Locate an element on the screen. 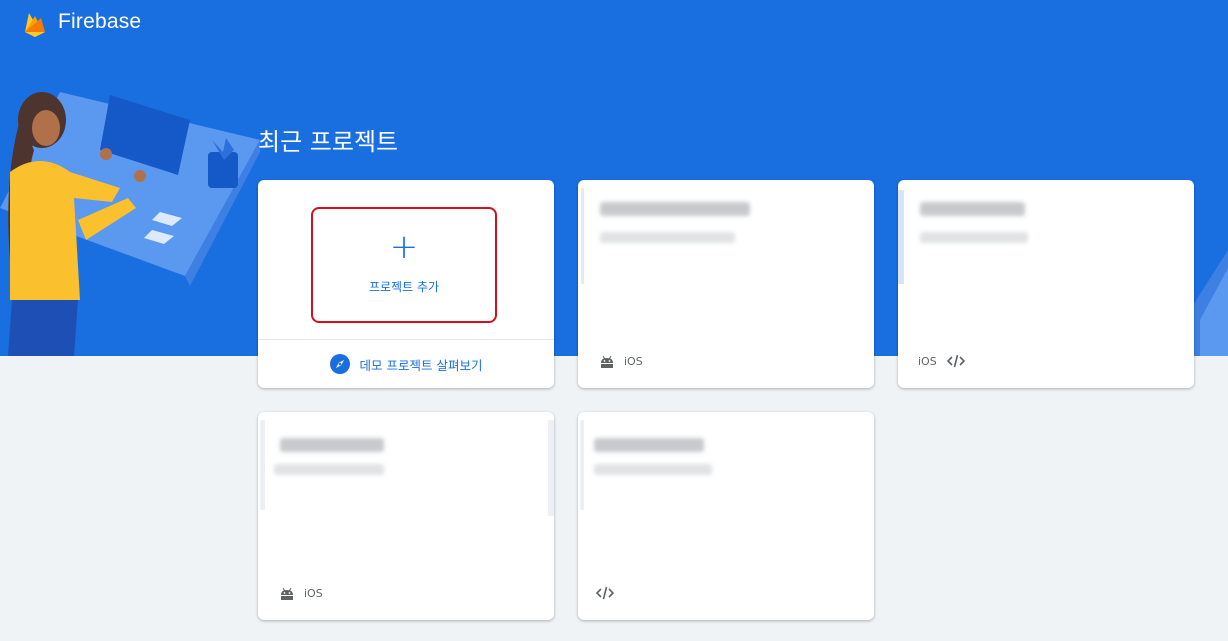  platform-list is located at coordinates (605, 593).